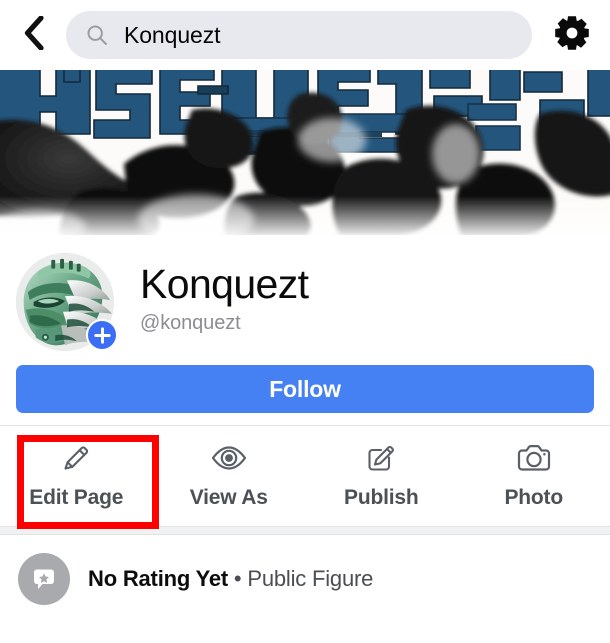 This screenshot has height=643, width=610. Describe the element at coordinates (67, 302) in the screenshot. I see `avatar-container` at that location.